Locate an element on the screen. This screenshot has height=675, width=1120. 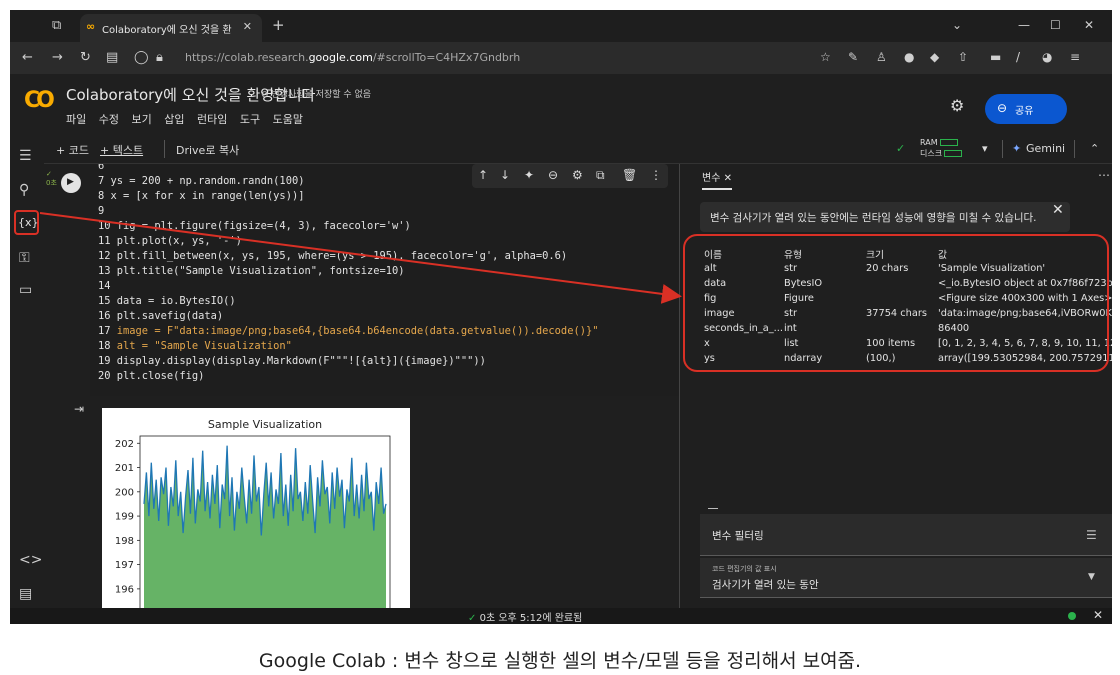
ext-m-icon: ▬ is located at coordinates (995, 57).